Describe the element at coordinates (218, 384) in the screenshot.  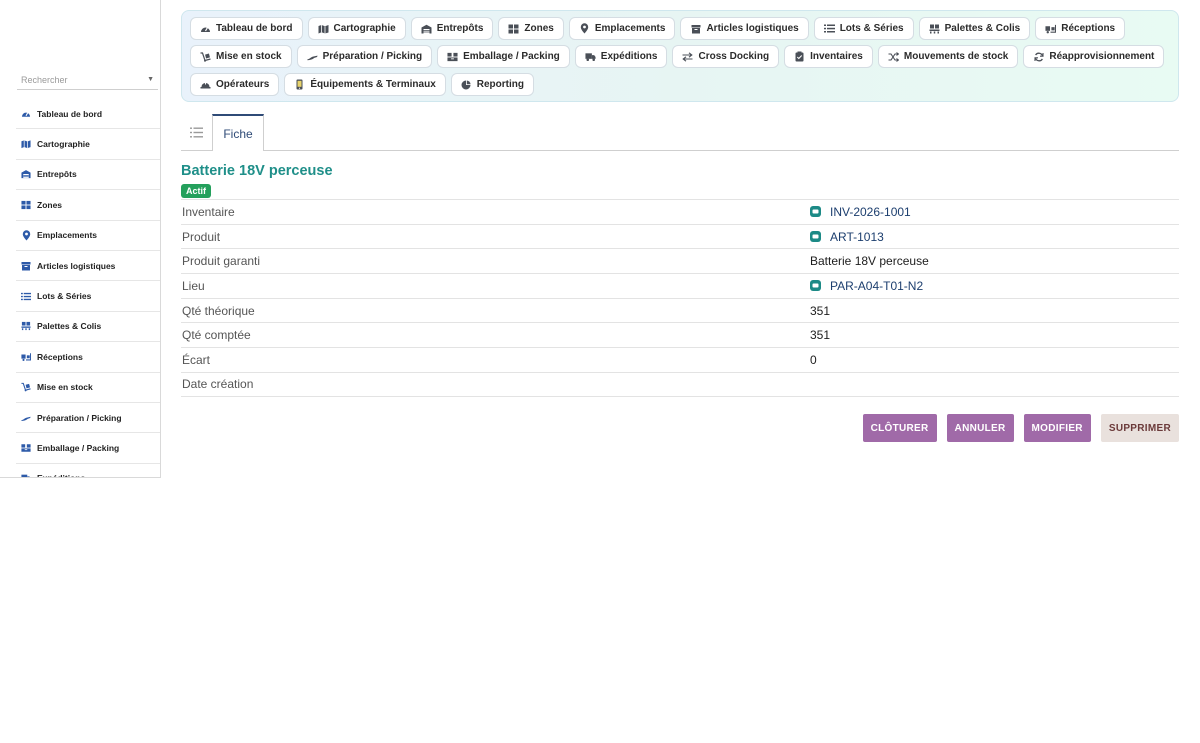
I see `field-label: Date création` at that location.